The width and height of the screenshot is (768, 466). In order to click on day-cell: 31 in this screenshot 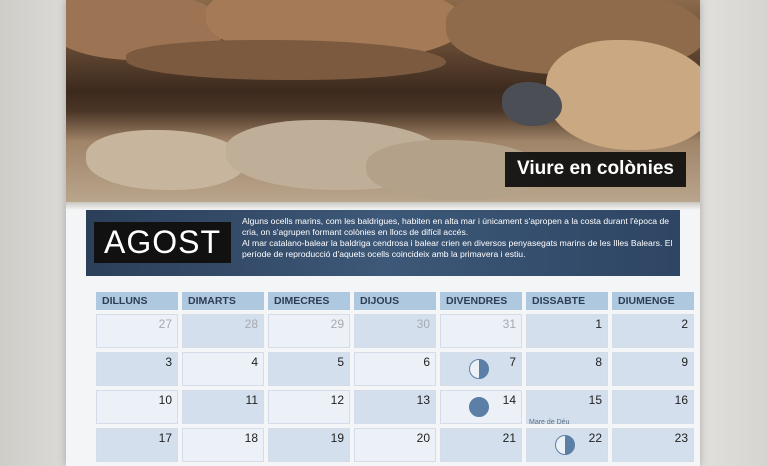, I will do `click(481, 331)`.